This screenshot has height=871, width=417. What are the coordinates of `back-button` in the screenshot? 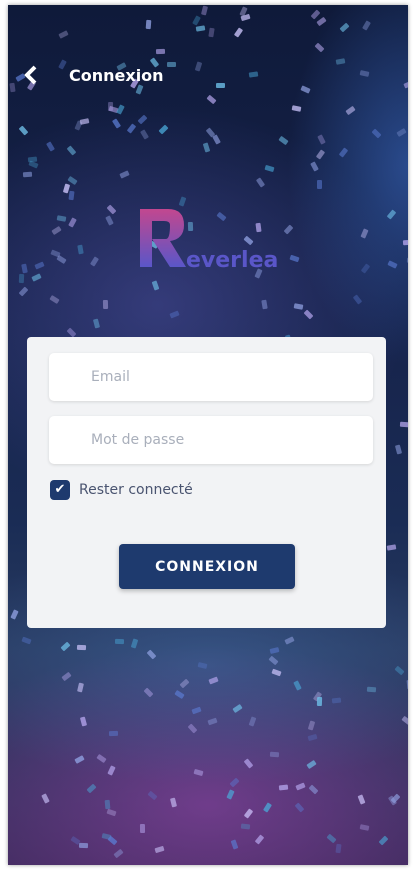 It's located at (34, 76).